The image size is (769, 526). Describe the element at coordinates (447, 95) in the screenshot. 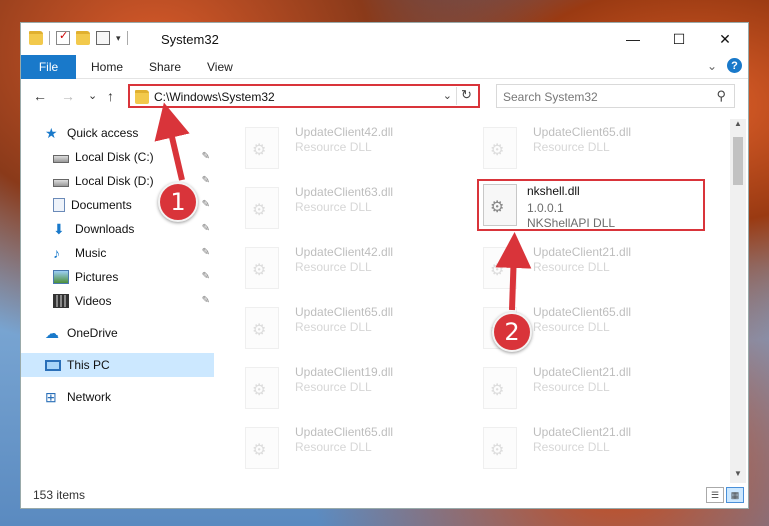

I see `address-dropdown-chevron-icon: ⌄` at that location.